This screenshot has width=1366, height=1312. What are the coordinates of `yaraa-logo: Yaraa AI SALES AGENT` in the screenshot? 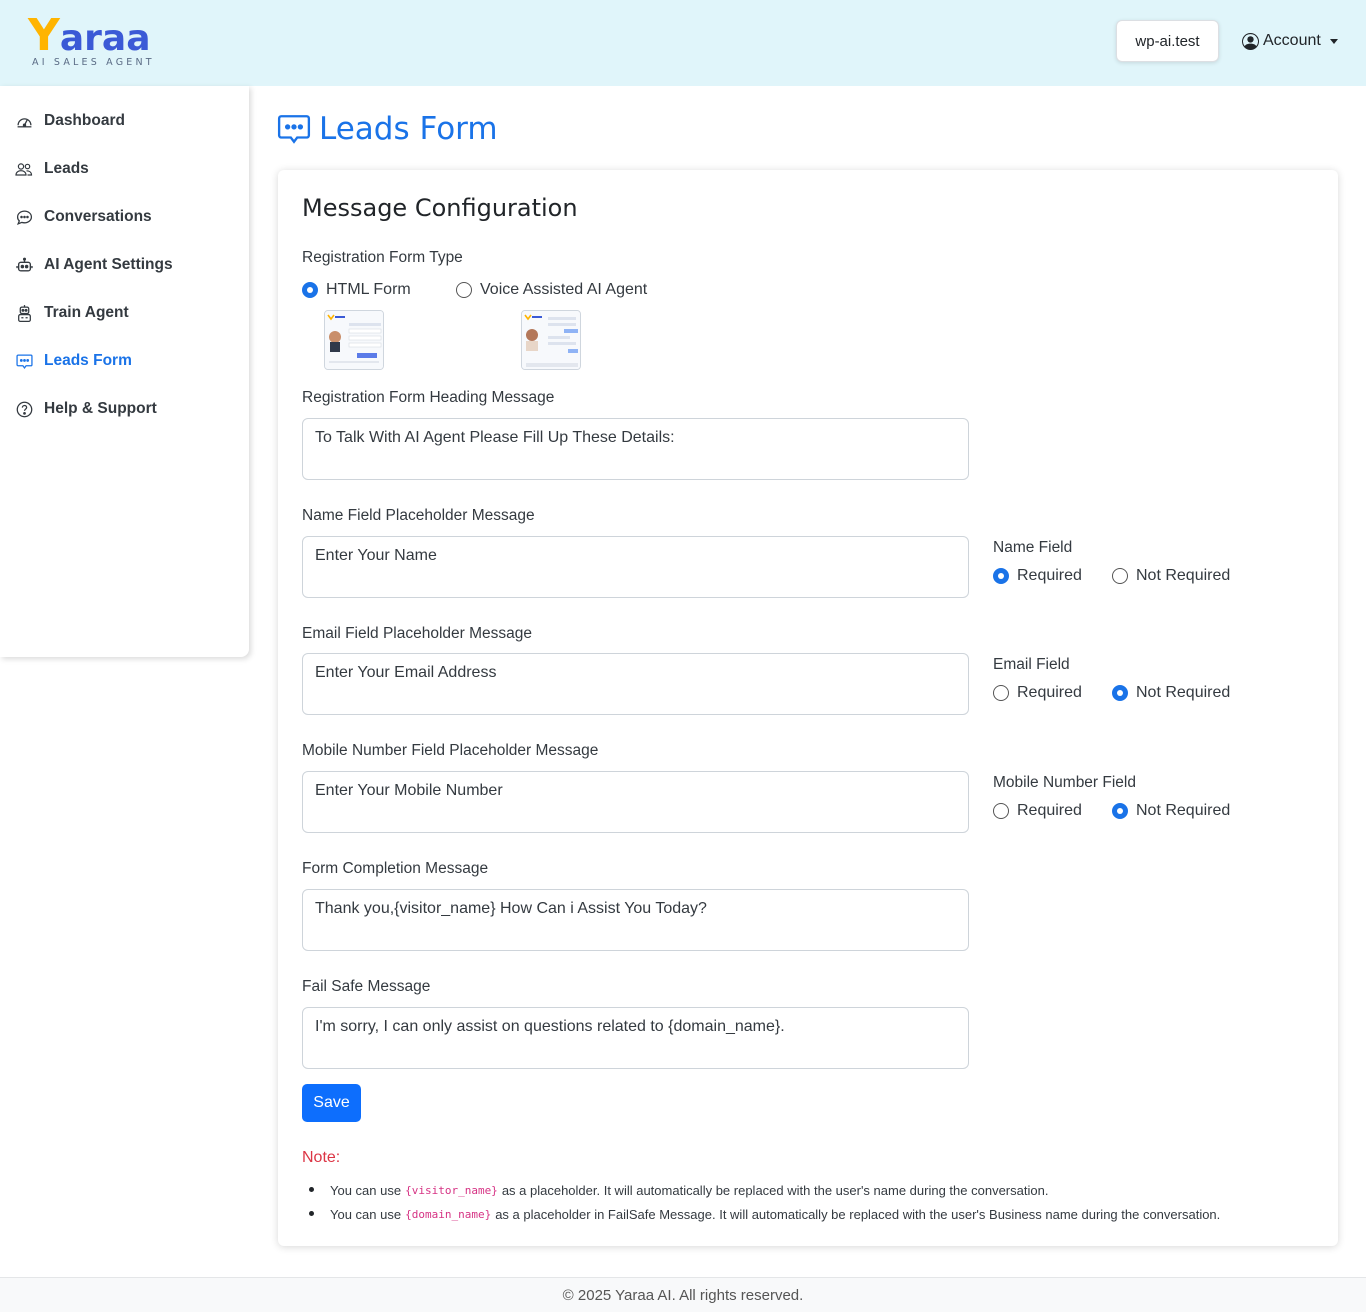 It's located at (93, 40).